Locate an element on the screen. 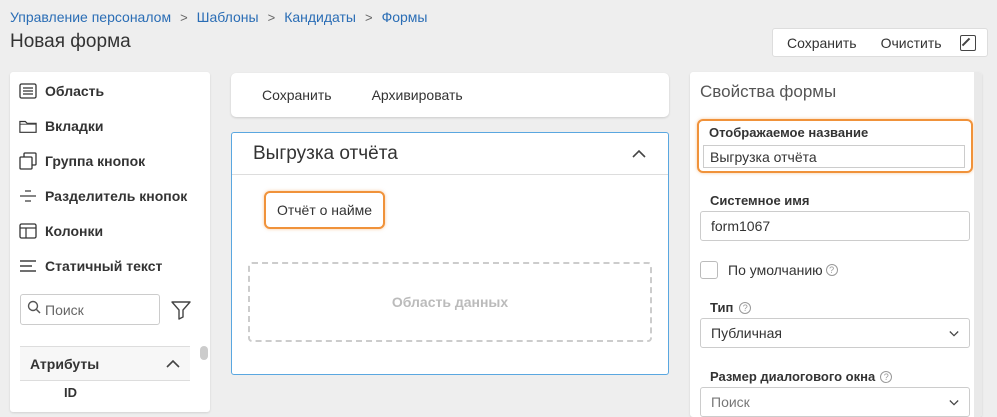 The height and width of the screenshot is (417, 997). dialog-size-label-row: Размер диалогового окна ? is located at coordinates (801, 376).